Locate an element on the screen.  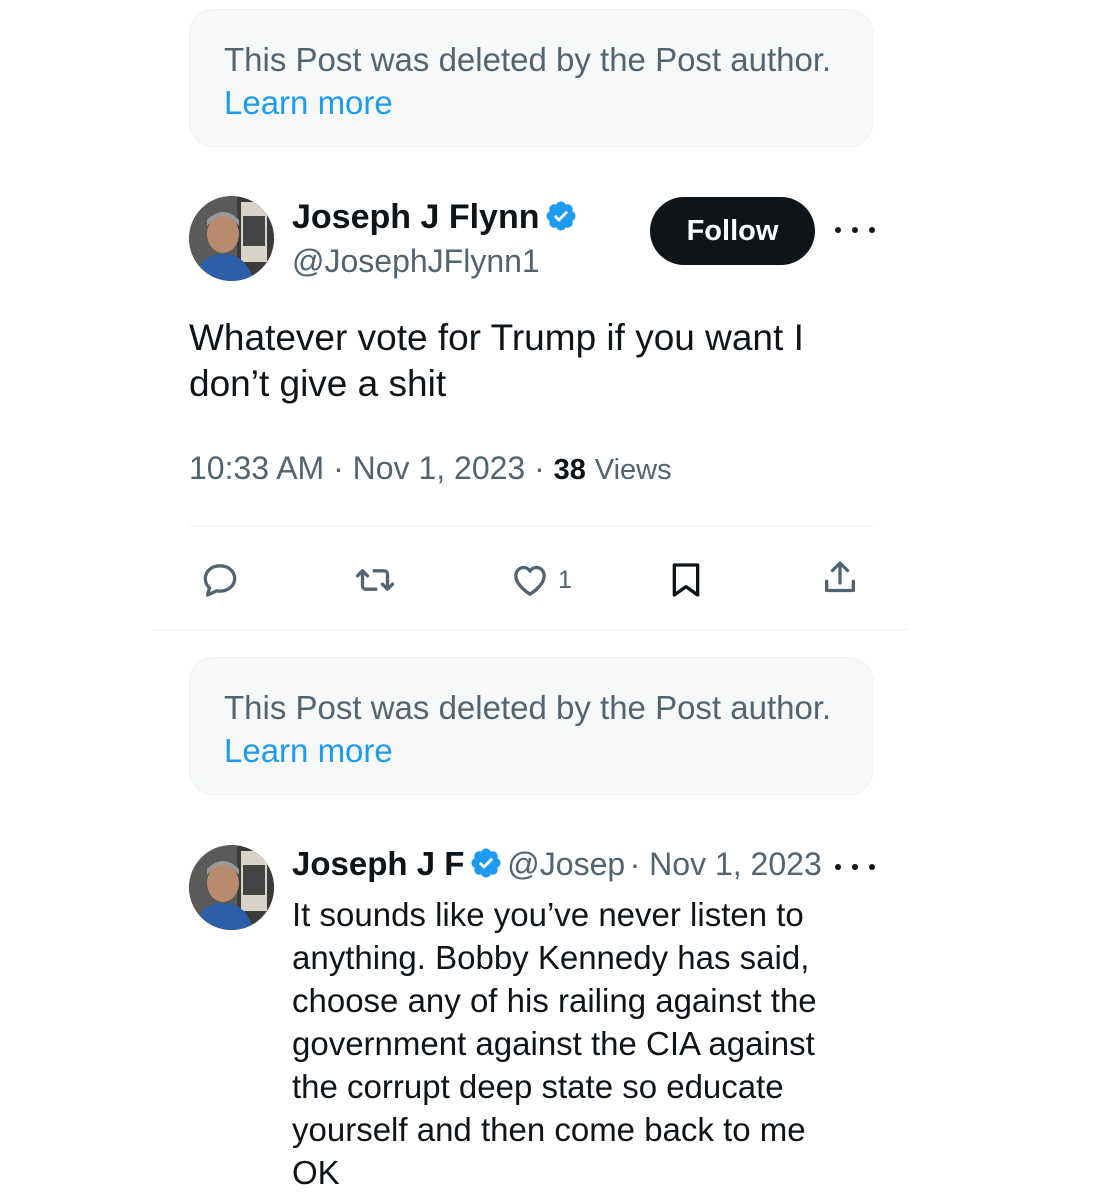
section-divider is located at coordinates (531, 629).